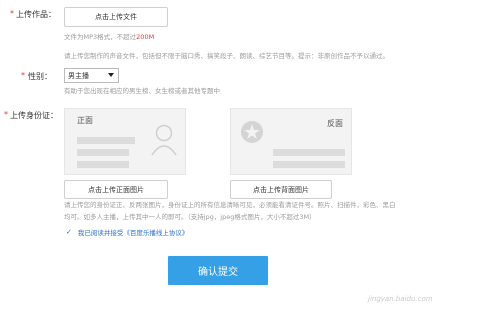 This screenshot has width=487, height=317. I want to click on submit-button: 确认提交, so click(218, 270).